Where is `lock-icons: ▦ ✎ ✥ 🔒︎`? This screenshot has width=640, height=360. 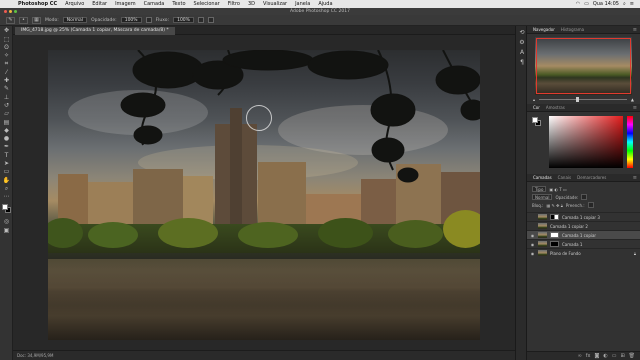
lock-icons: ▦ ✎ ✥ 🔒︎ is located at coordinates (554, 205).